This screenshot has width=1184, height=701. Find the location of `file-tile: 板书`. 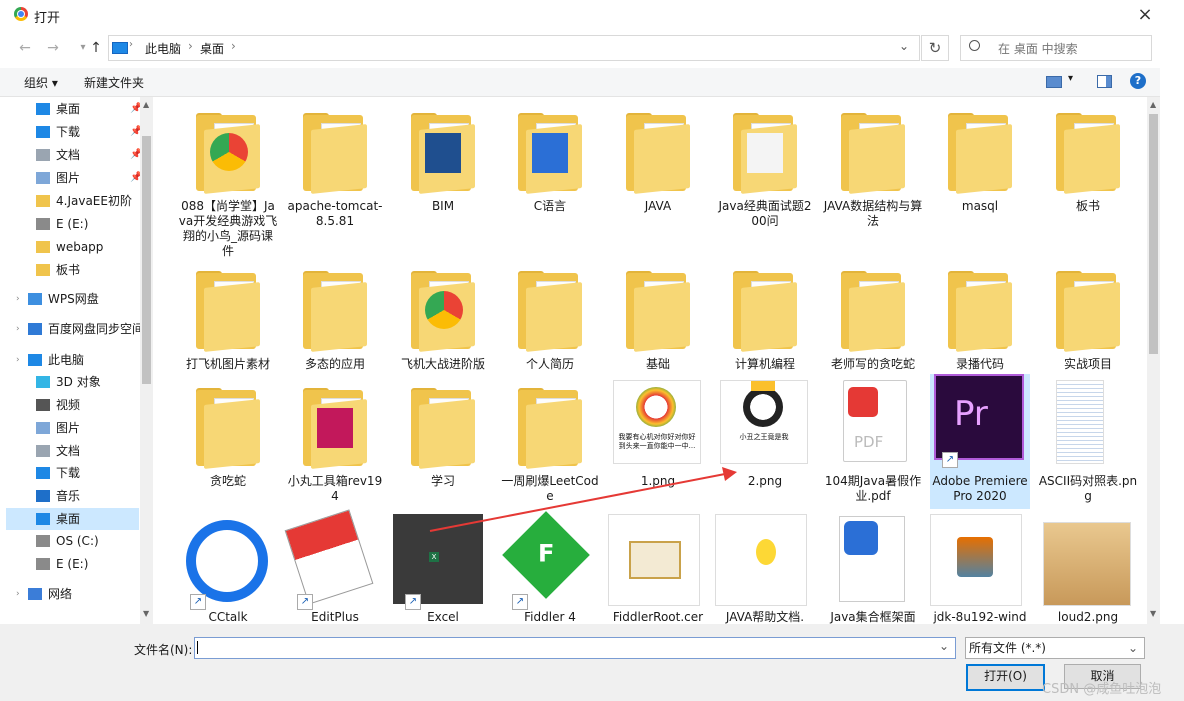

file-tile: 板书 is located at coordinates (1088, 169).